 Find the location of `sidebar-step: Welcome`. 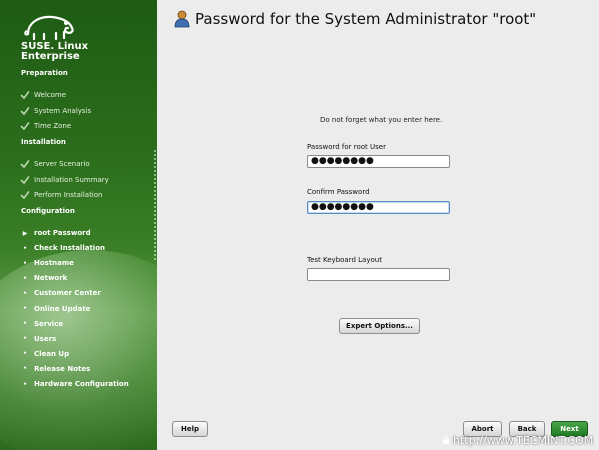

sidebar-step: Welcome is located at coordinates (43, 95).